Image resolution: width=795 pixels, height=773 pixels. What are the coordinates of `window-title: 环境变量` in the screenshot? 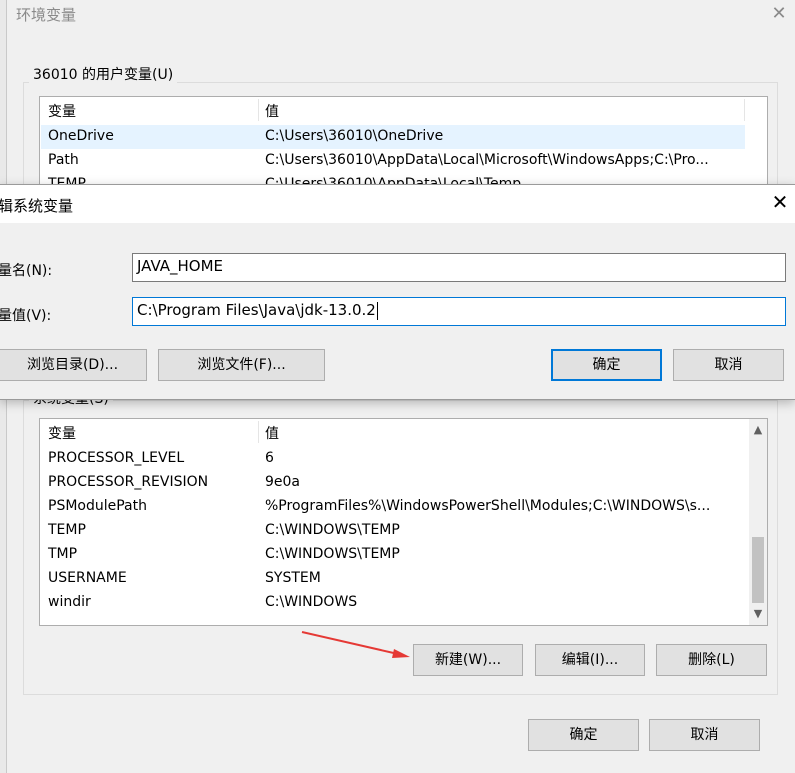 It's located at (46, 15).